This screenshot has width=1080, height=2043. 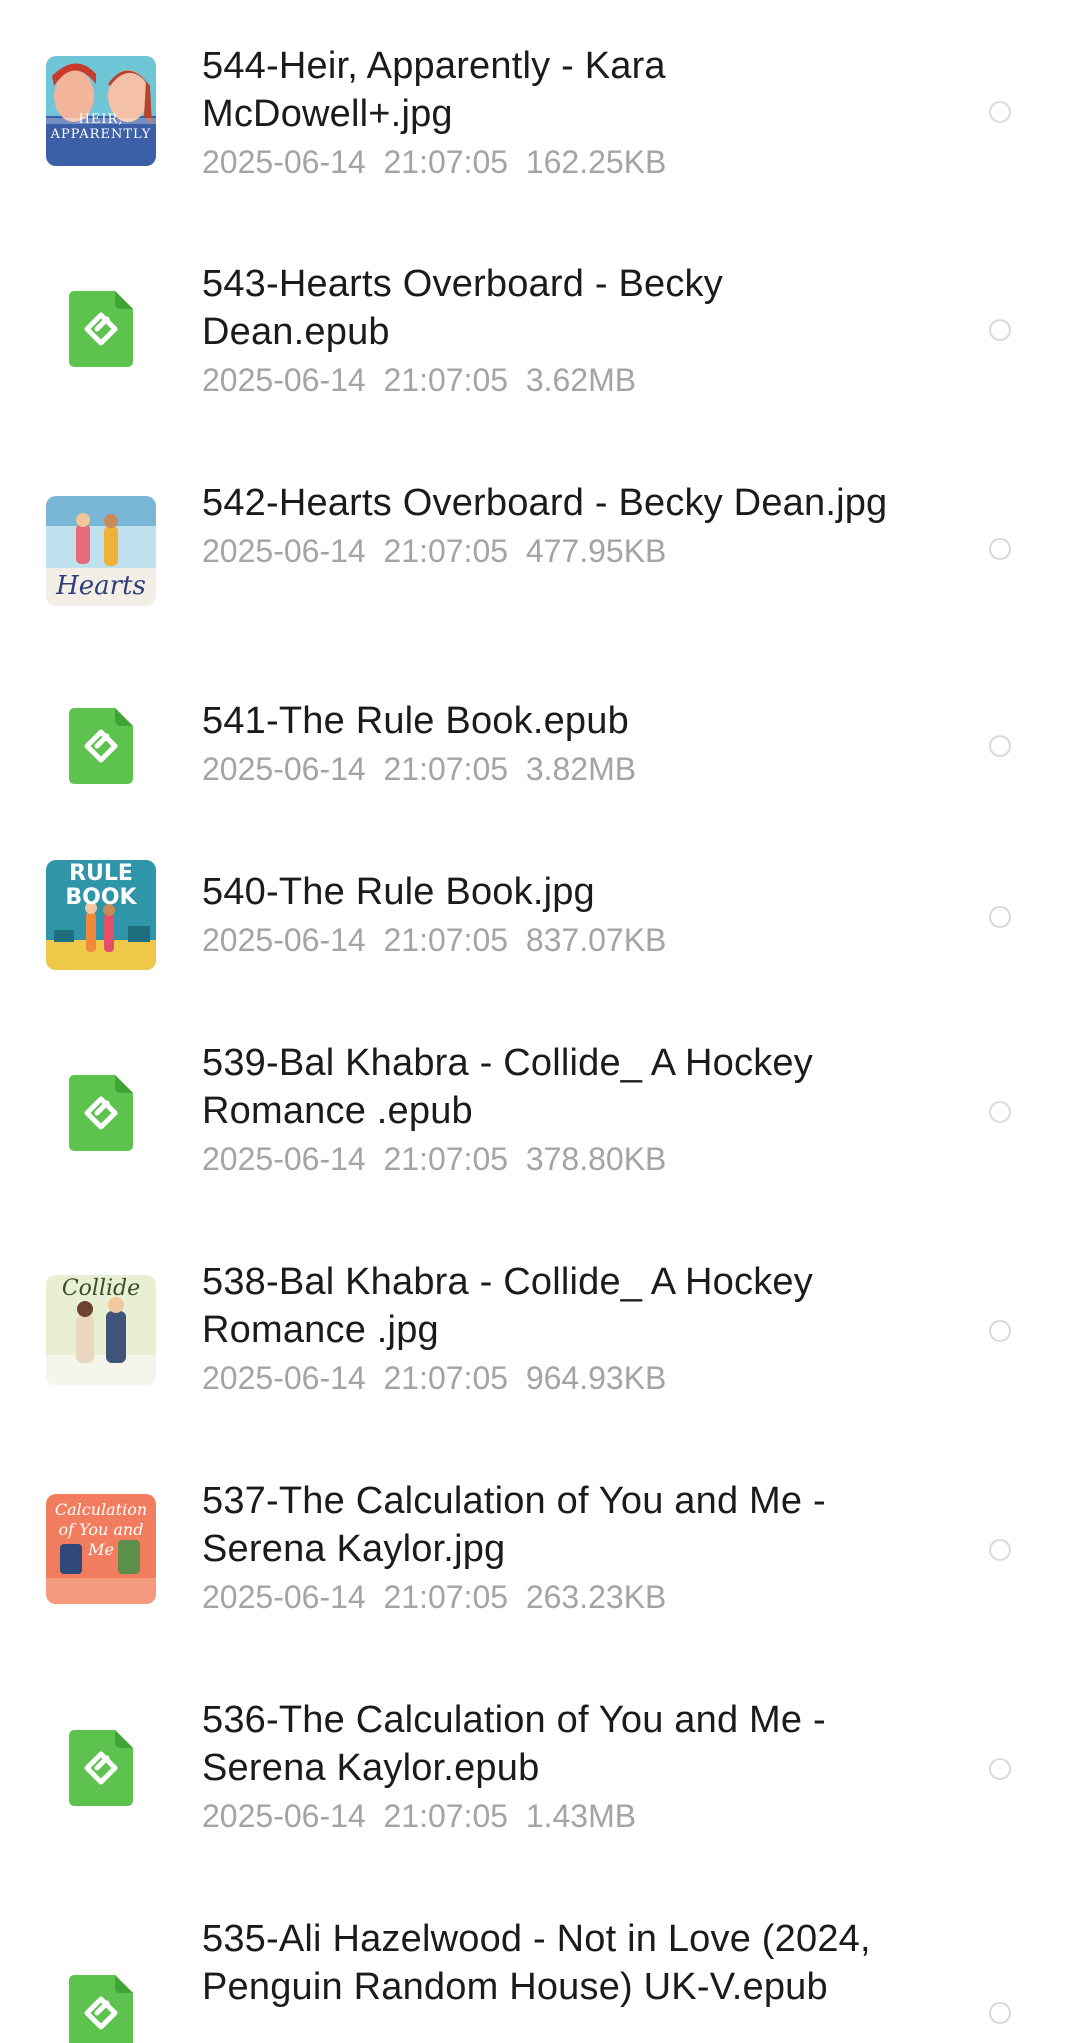 I want to click on file-meta: 2025-06-14 21:07:05 263.23KB, so click(x=552, y=1597).